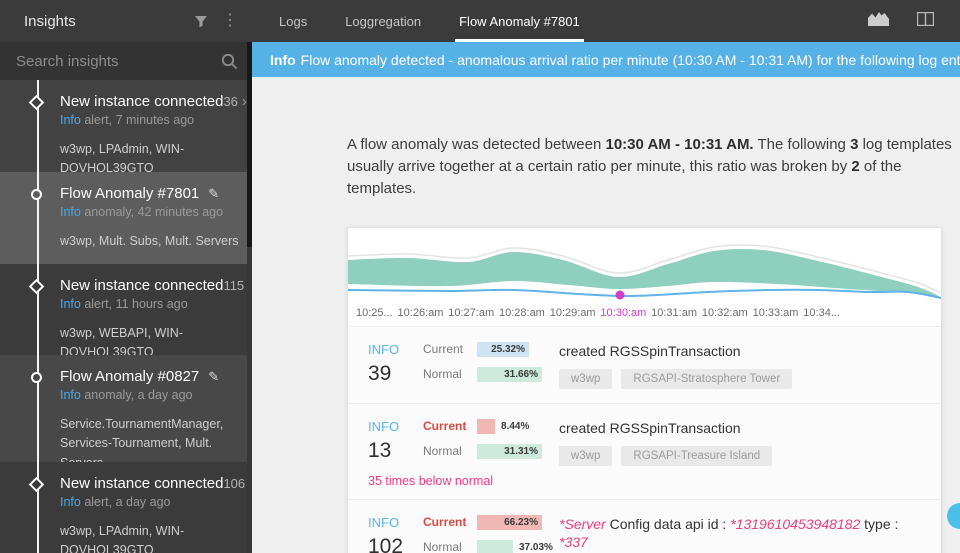 This screenshot has height=553, width=960. What do you see at coordinates (234, 285) in the screenshot?
I see `insight-count-value: 115` at bounding box center [234, 285].